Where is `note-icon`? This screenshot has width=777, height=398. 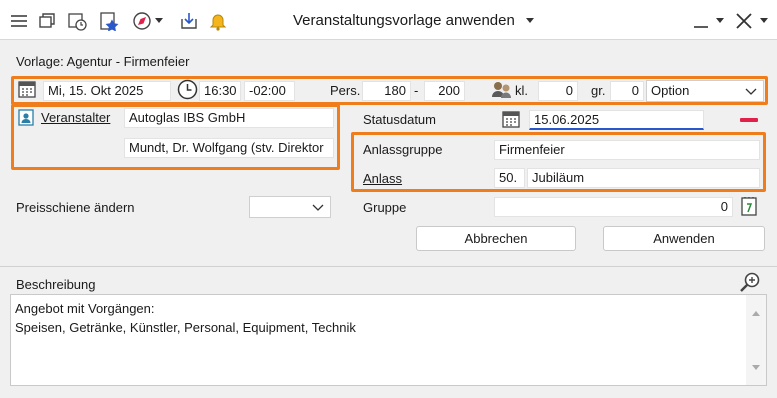 note-icon is located at coordinates (750, 206).